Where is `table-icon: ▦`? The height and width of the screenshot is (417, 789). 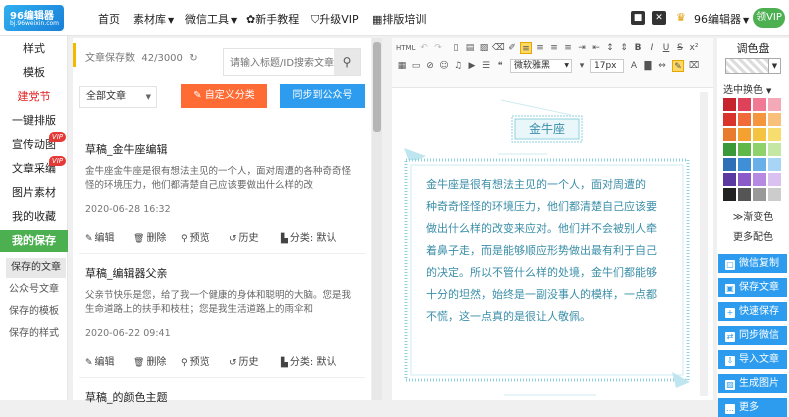 table-icon: ▦ is located at coordinates (402, 66).